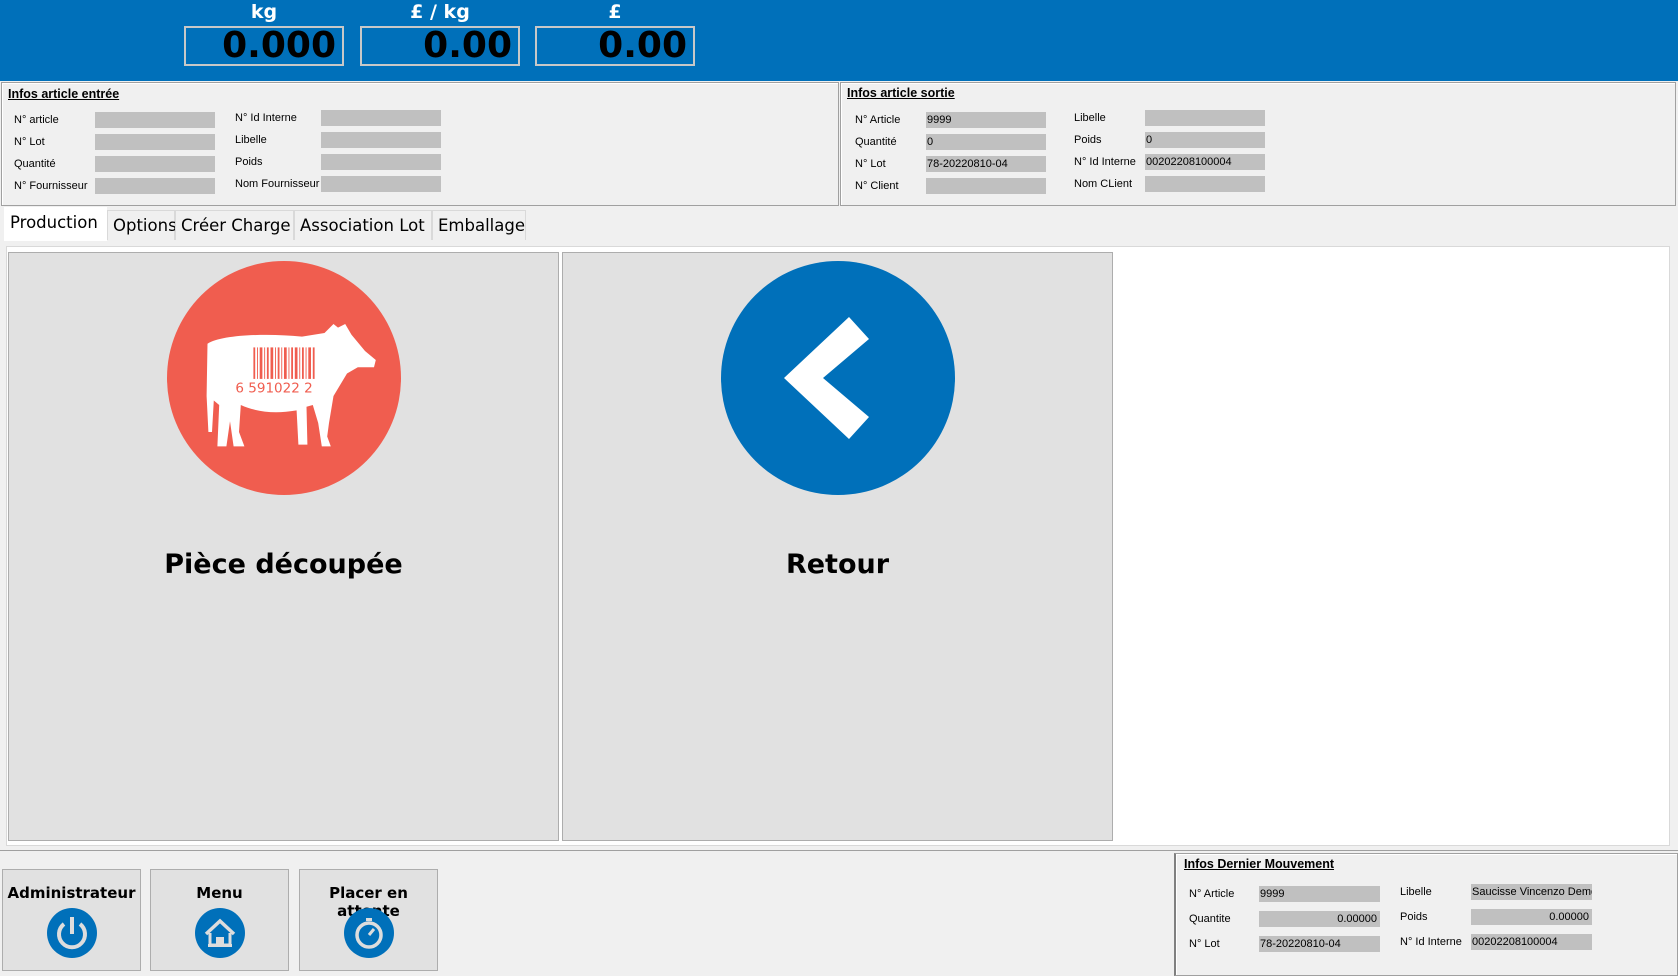 Image resolution: width=1678 pixels, height=976 pixels. What do you see at coordinates (72, 933) in the screenshot?
I see `power-icon` at bounding box center [72, 933].